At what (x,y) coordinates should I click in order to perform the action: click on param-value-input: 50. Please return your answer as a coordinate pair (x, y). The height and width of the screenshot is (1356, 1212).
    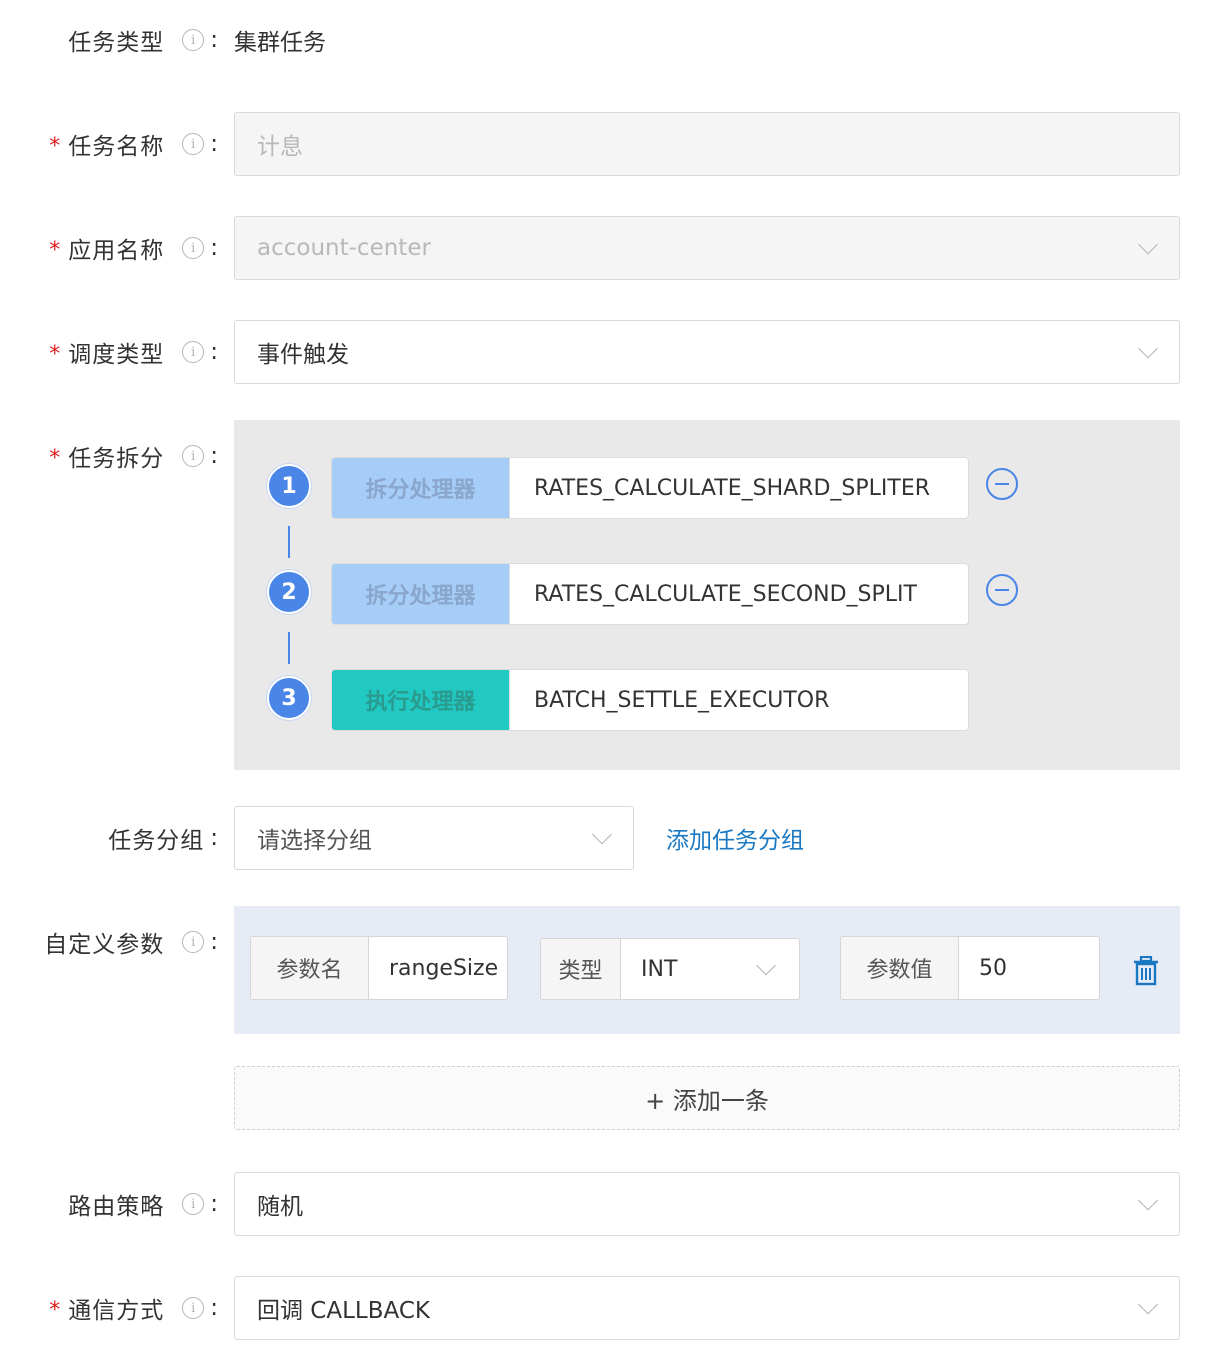
    Looking at the image, I should click on (1029, 968).